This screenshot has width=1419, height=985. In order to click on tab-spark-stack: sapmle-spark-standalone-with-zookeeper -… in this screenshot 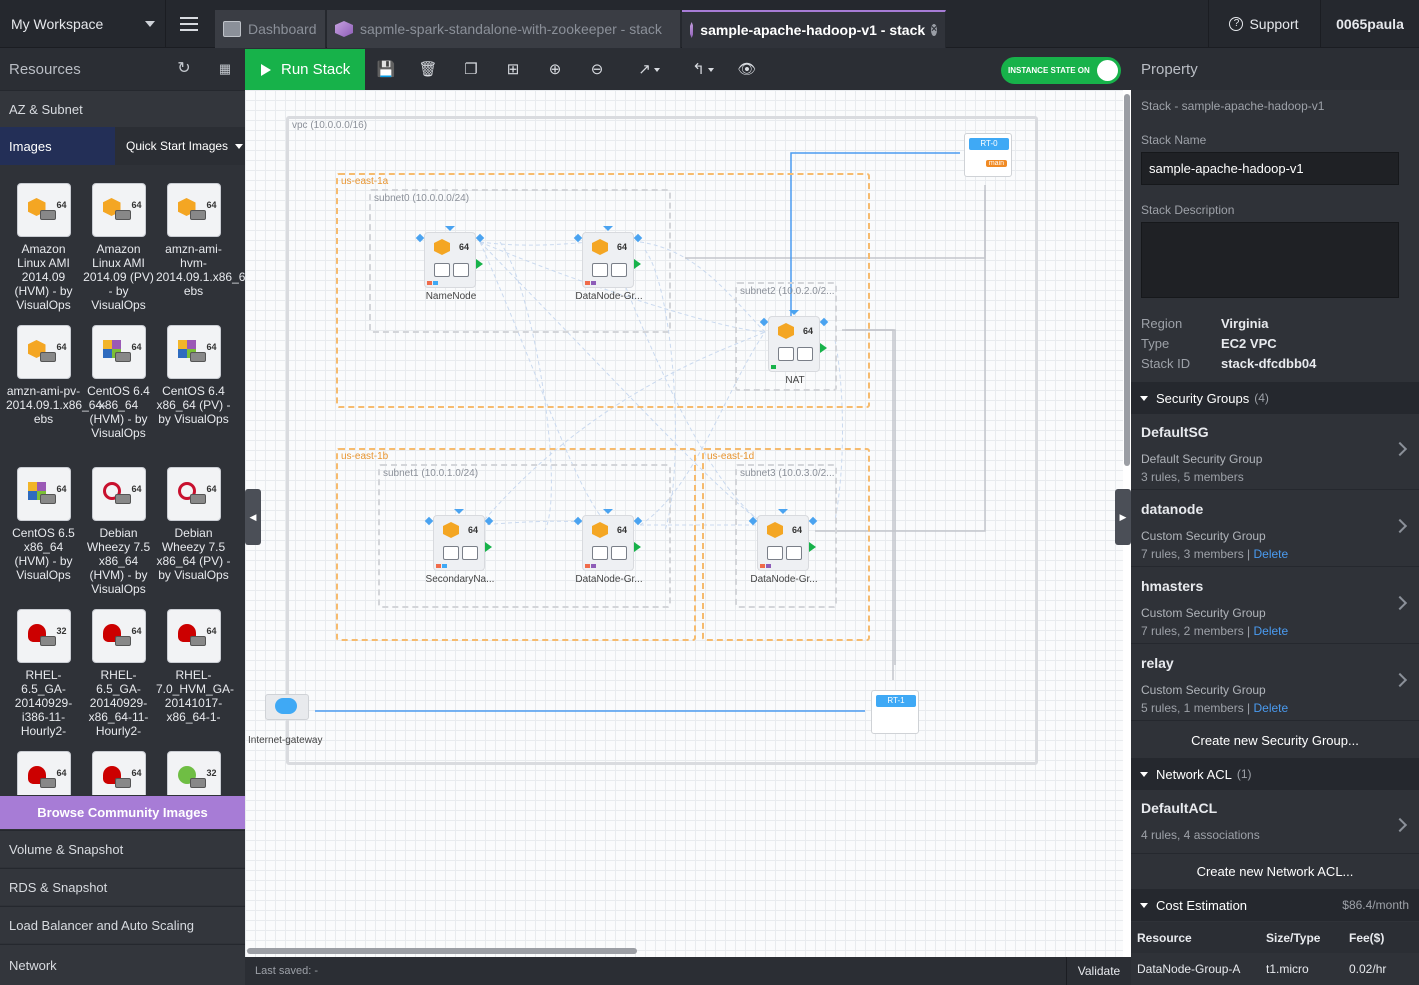, I will do `click(504, 29)`.